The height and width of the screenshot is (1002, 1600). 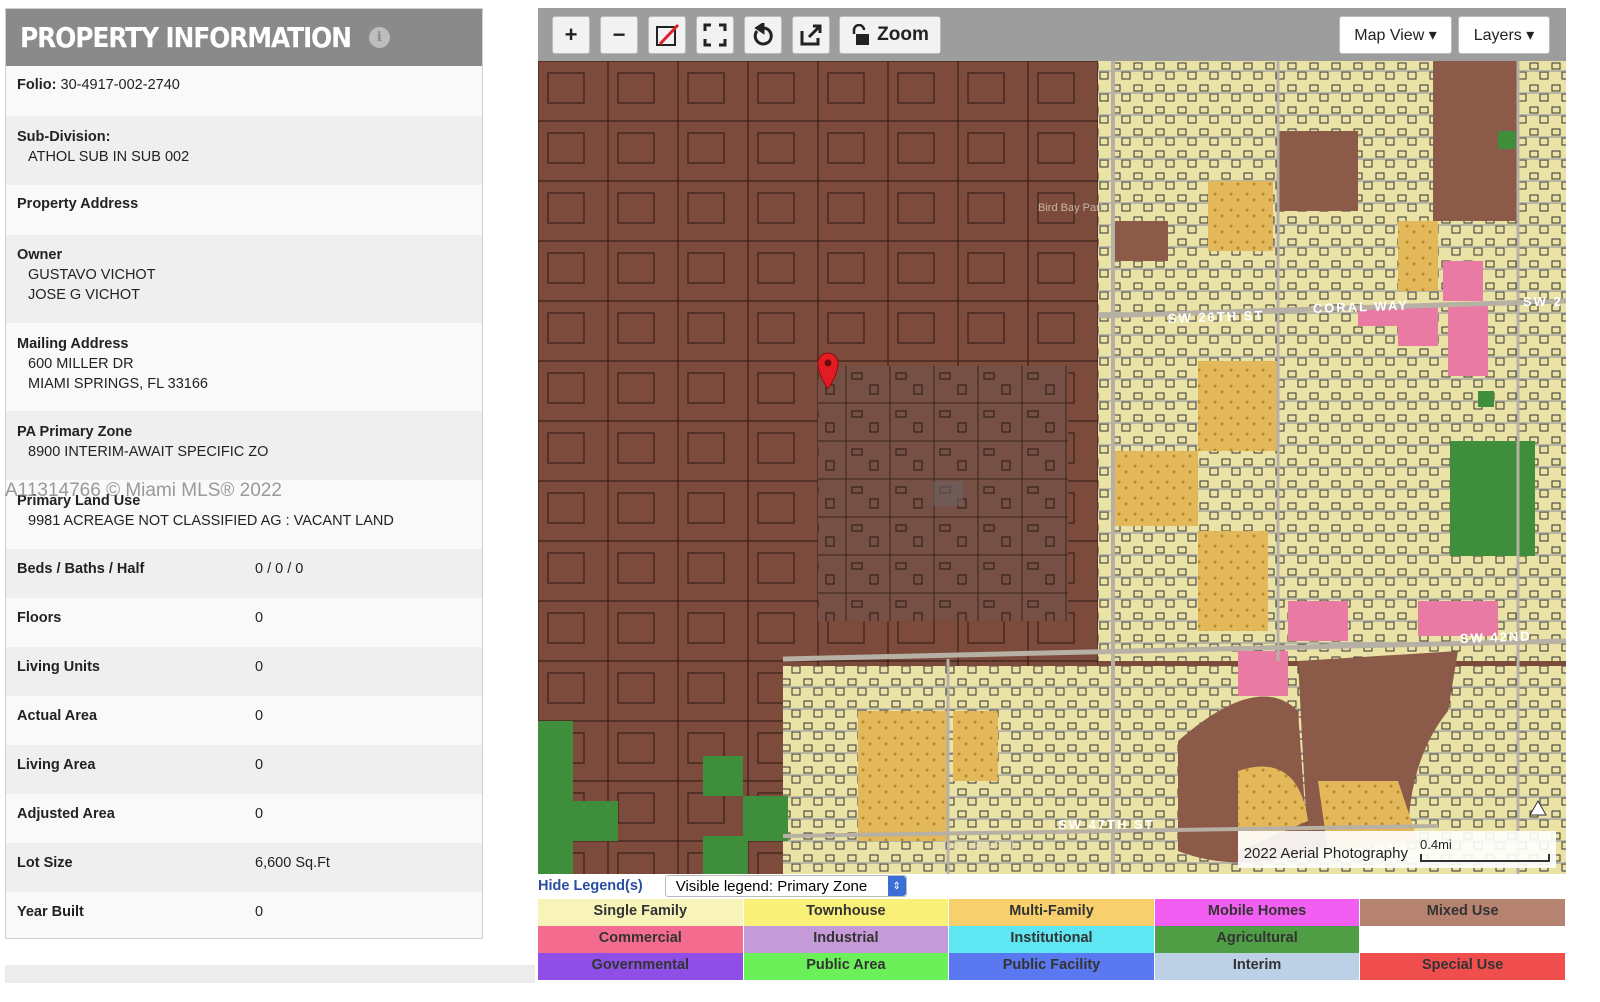 I want to click on zoom-lock-button: Zoom, so click(x=890, y=35).